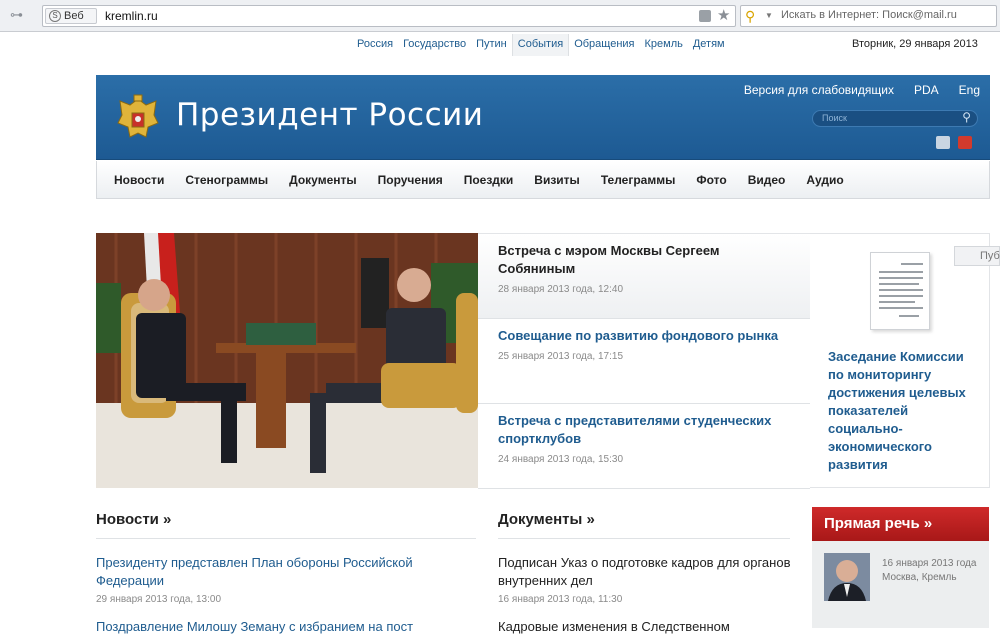  Describe the element at coordinates (705, 16) in the screenshot. I see `feed-icon` at that location.